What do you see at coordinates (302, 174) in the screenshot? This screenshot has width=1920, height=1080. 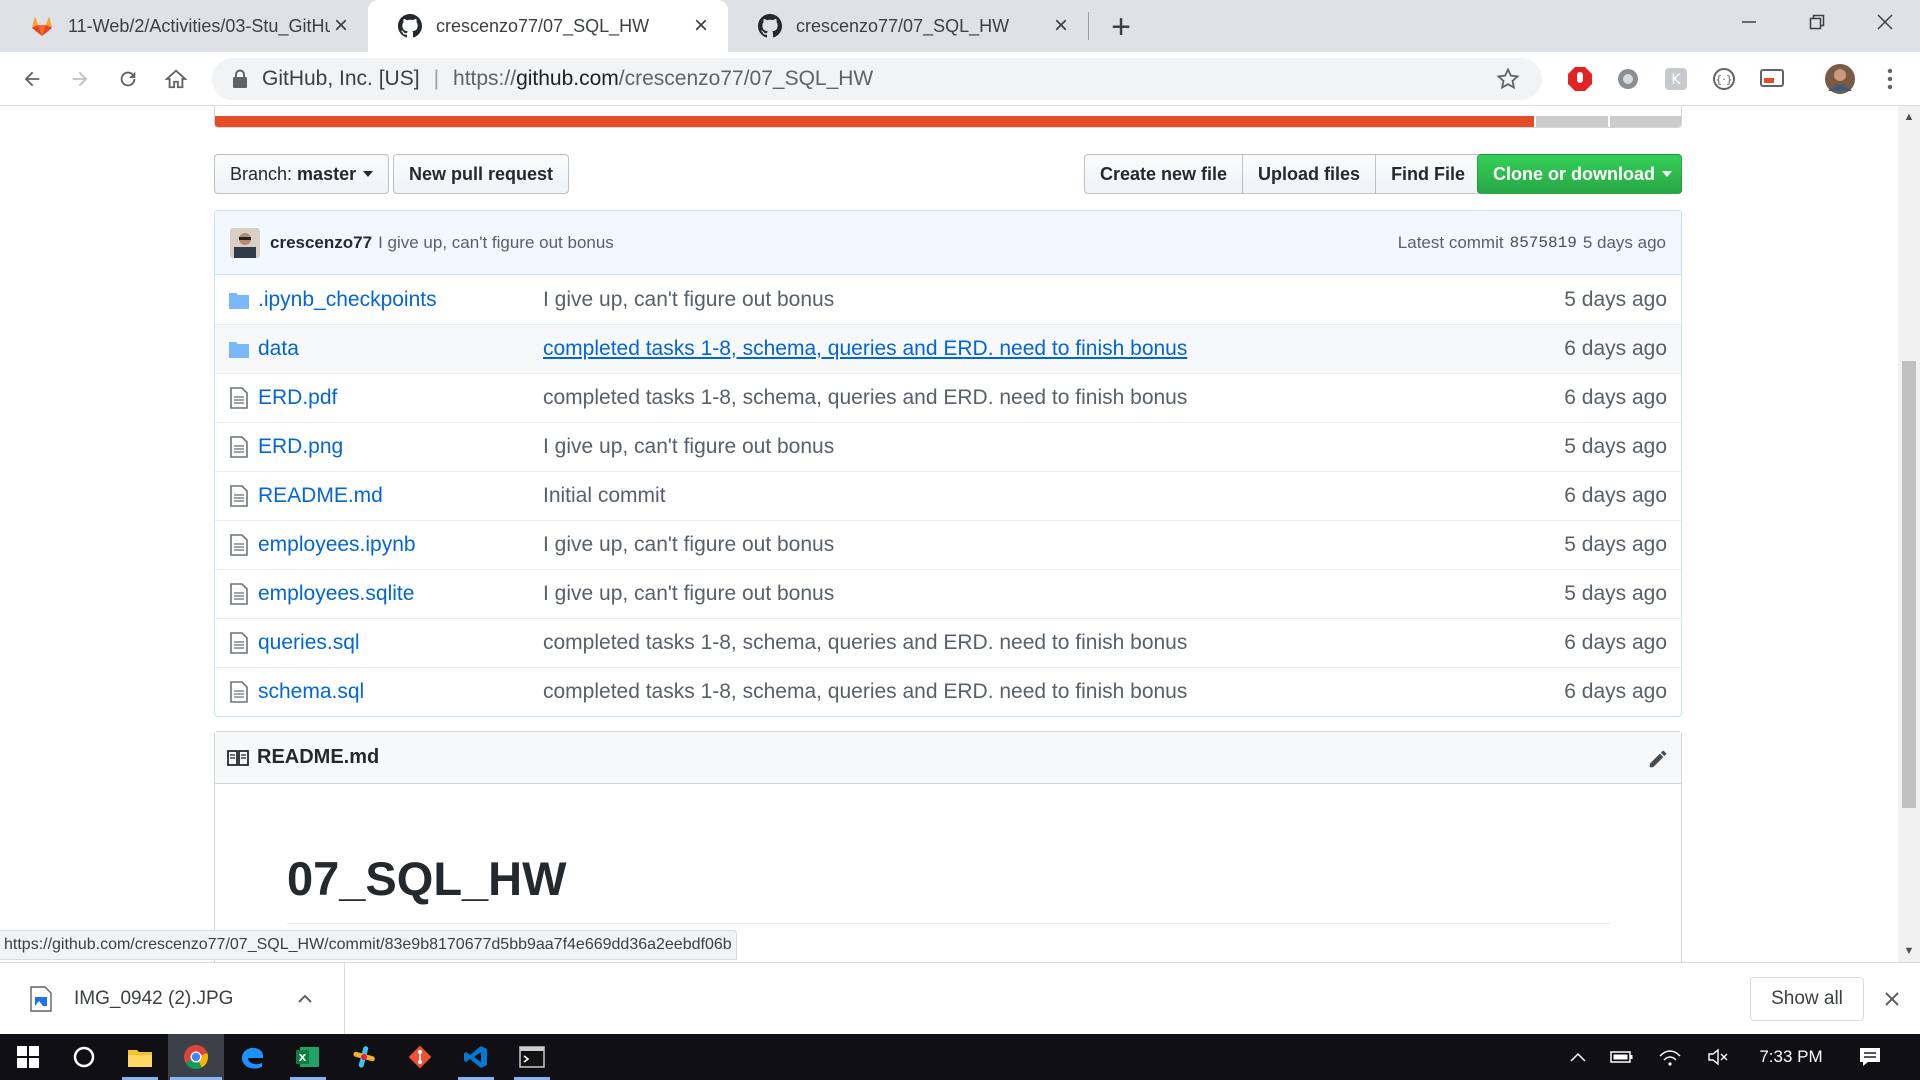 I see `branch-select-button: Branch: master` at bounding box center [302, 174].